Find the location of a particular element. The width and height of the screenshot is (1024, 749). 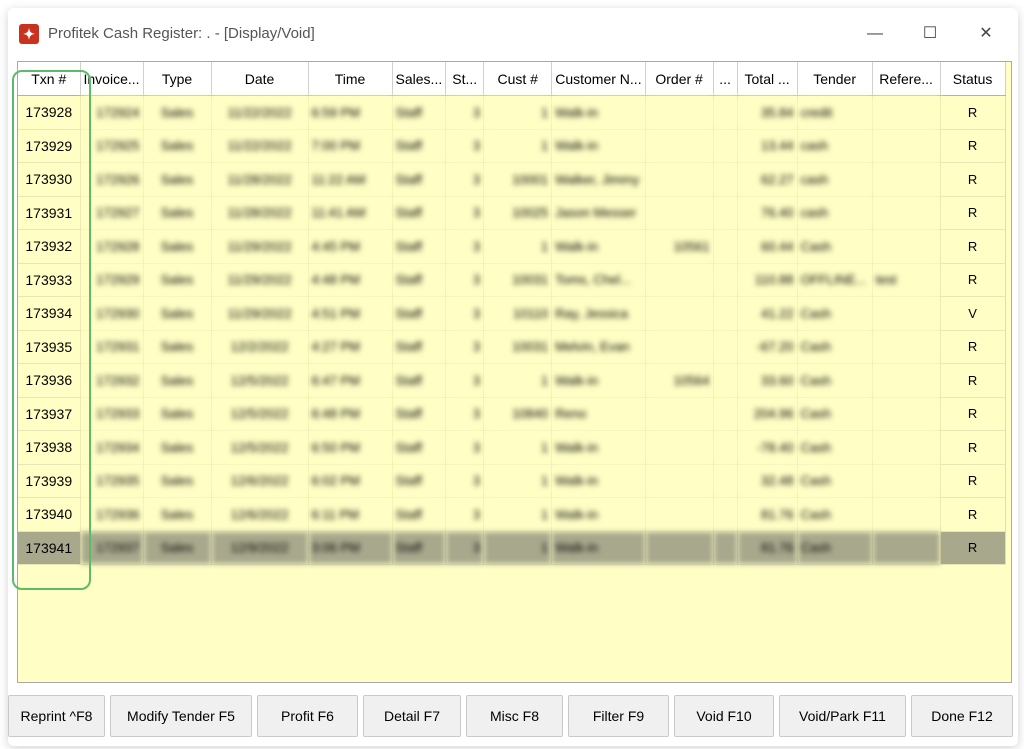

cell-txn: 173940 is located at coordinates (49, 514).